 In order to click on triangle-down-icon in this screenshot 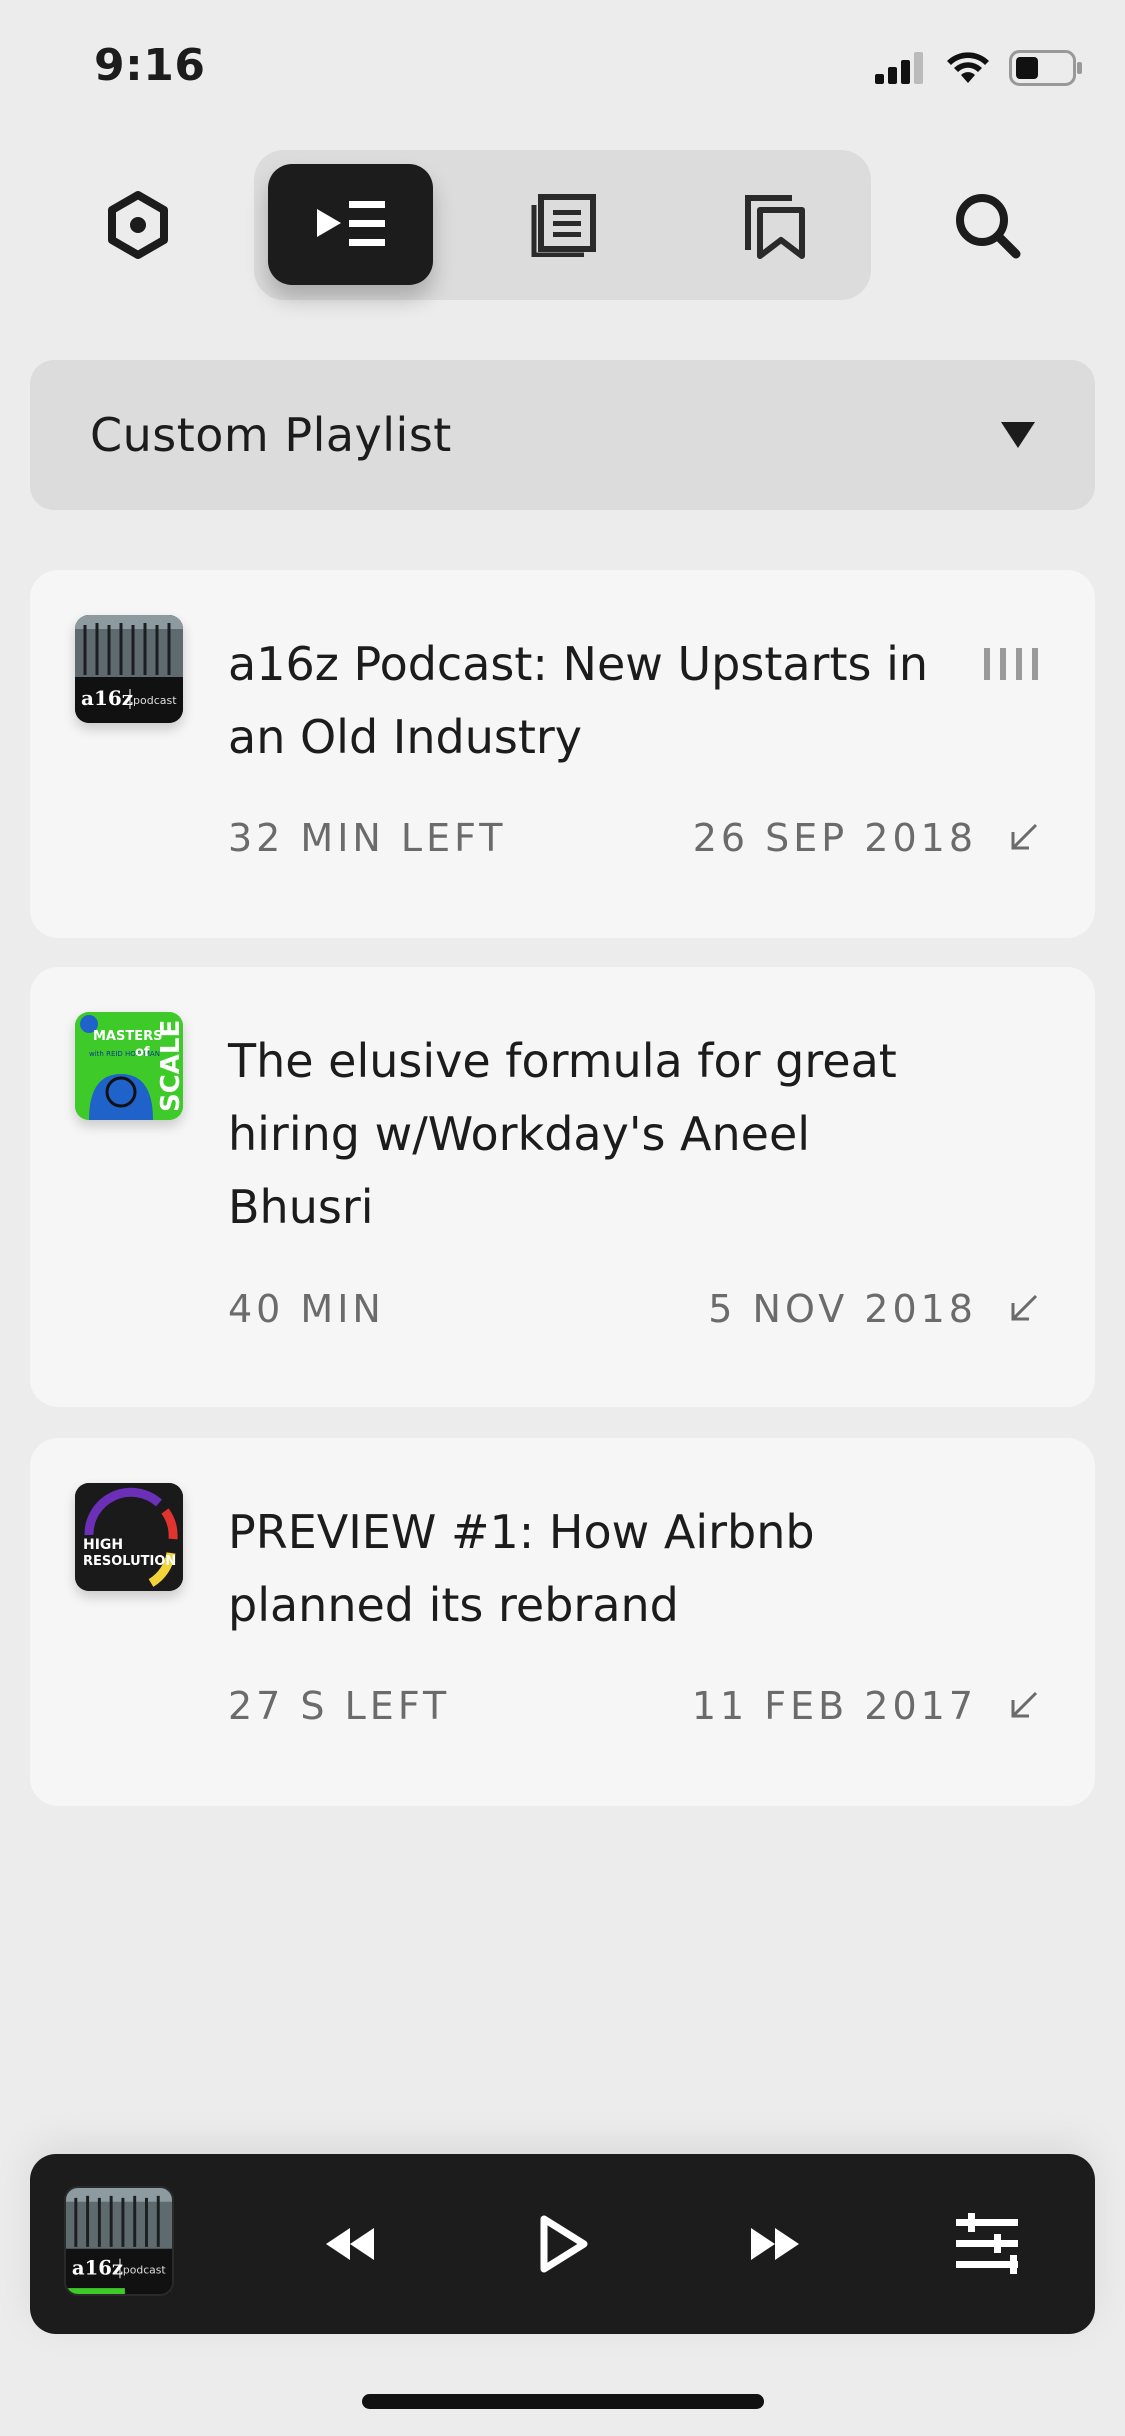, I will do `click(1018, 435)`.